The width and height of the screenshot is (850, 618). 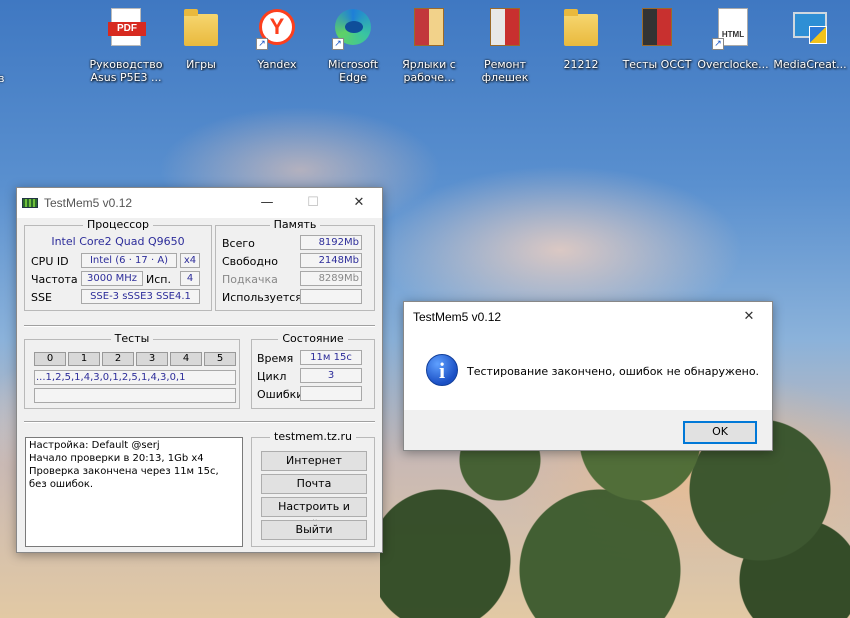 I want to click on sse-label: SSE, so click(x=41, y=297).